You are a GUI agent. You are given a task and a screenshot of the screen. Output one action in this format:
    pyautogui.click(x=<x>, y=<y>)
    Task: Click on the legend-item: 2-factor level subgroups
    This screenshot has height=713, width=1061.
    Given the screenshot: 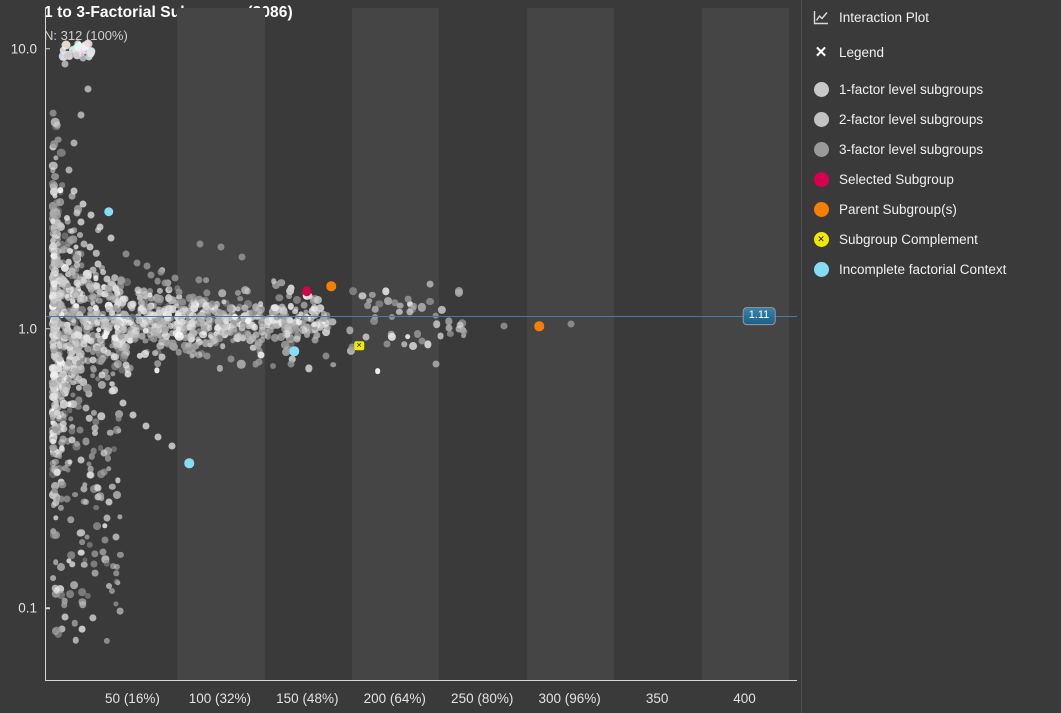 What is the action you would take?
    pyautogui.click(x=897, y=119)
    